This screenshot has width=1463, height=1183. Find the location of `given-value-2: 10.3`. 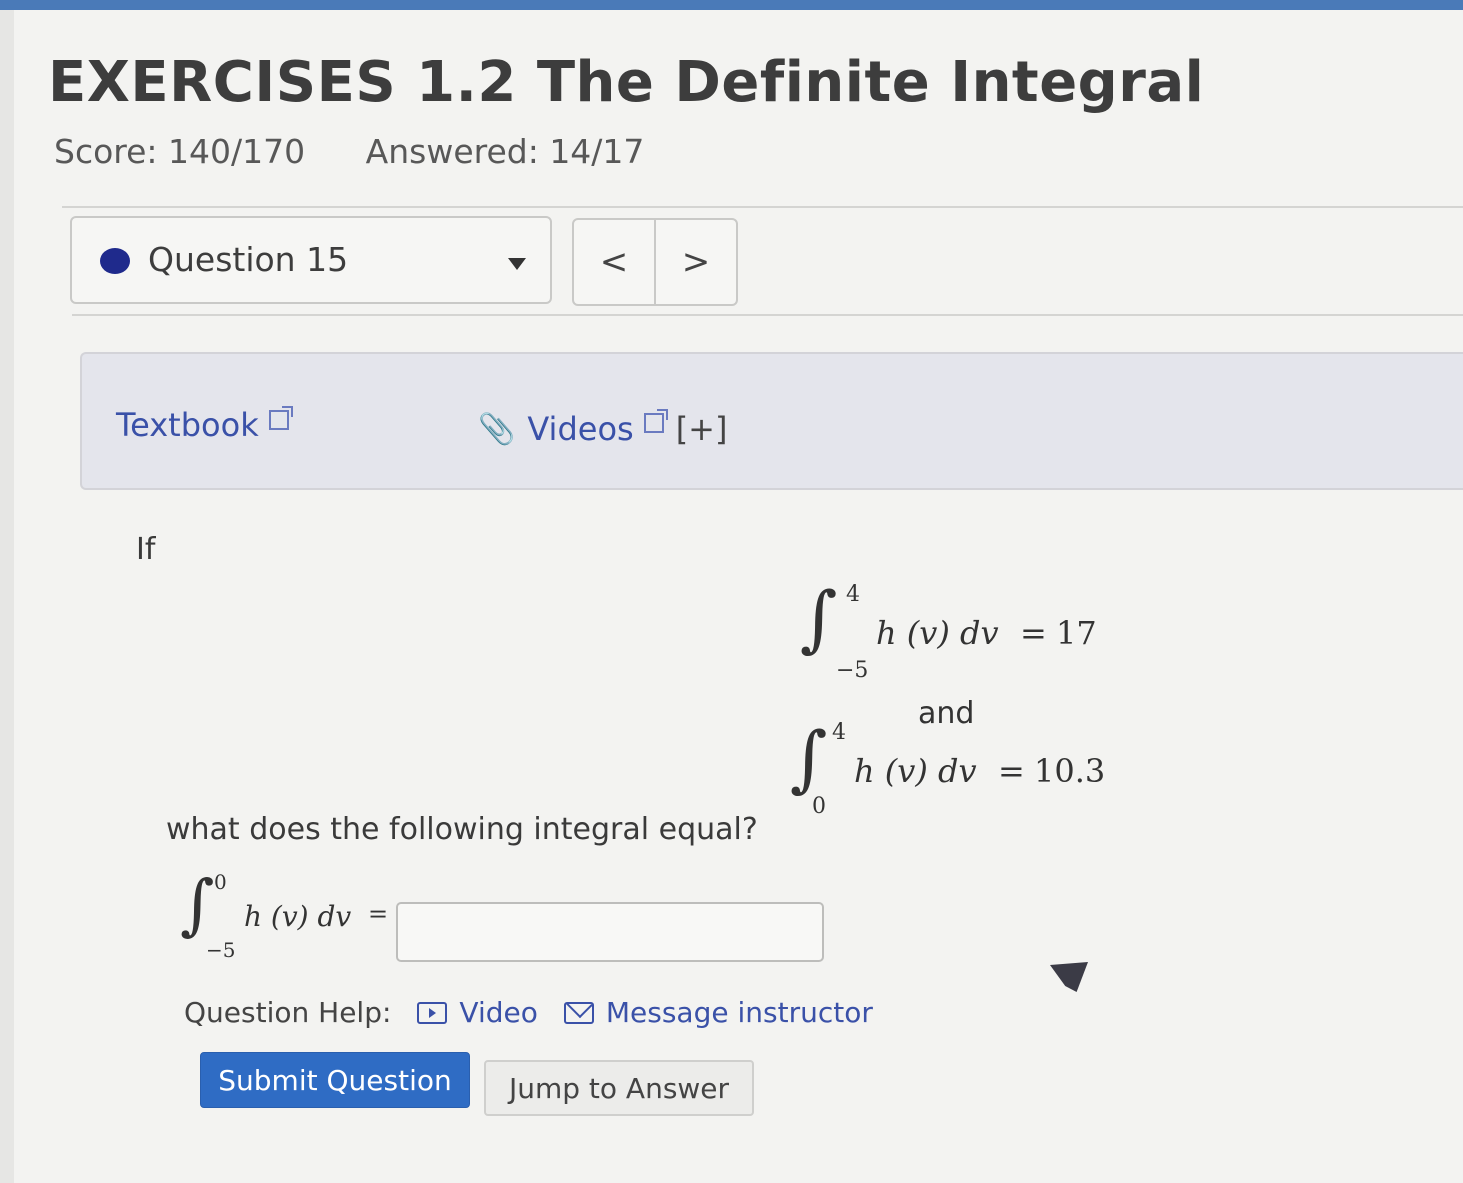

given-value-2: 10.3 is located at coordinates (1070, 771).